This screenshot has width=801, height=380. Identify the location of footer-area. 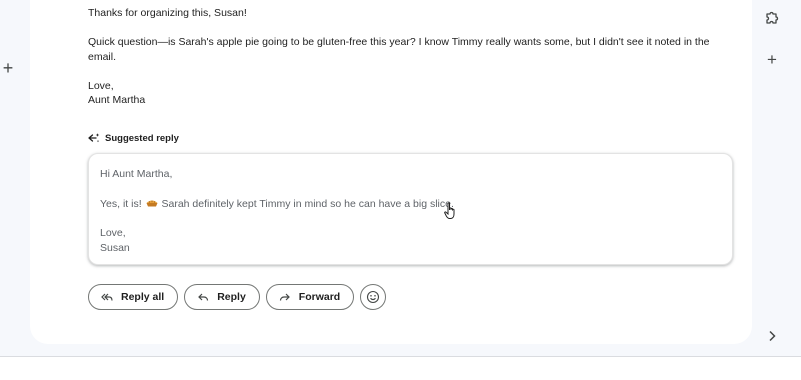
(400, 368).